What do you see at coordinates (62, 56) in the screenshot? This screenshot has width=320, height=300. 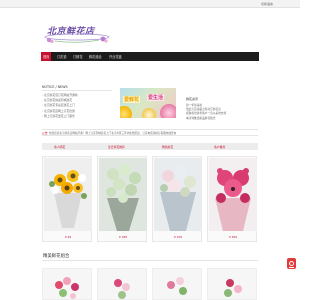 I see `nav-item-order-talk: 订花说` at bounding box center [62, 56].